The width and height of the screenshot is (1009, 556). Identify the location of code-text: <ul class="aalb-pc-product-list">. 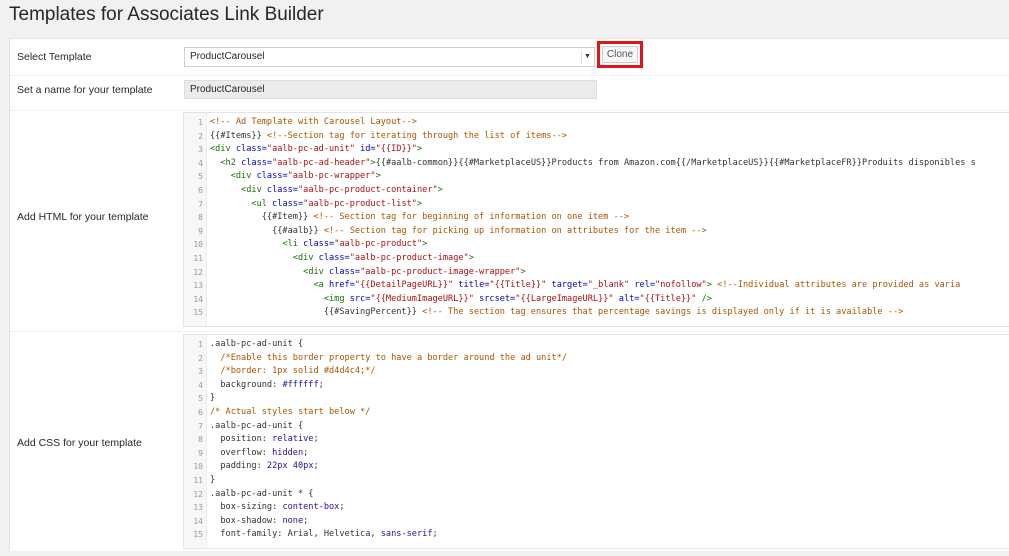
(316, 205).